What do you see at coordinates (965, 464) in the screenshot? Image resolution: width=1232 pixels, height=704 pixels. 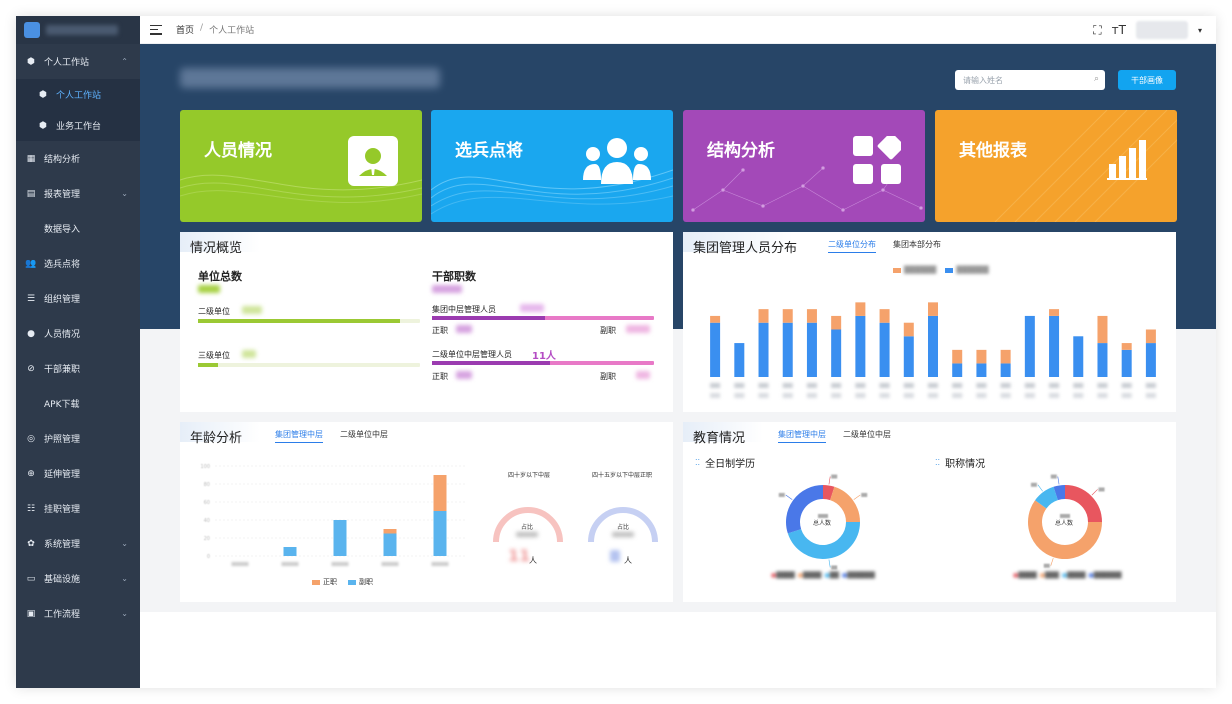 I see `title-subtitle-text: 职称情况` at bounding box center [965, 464].